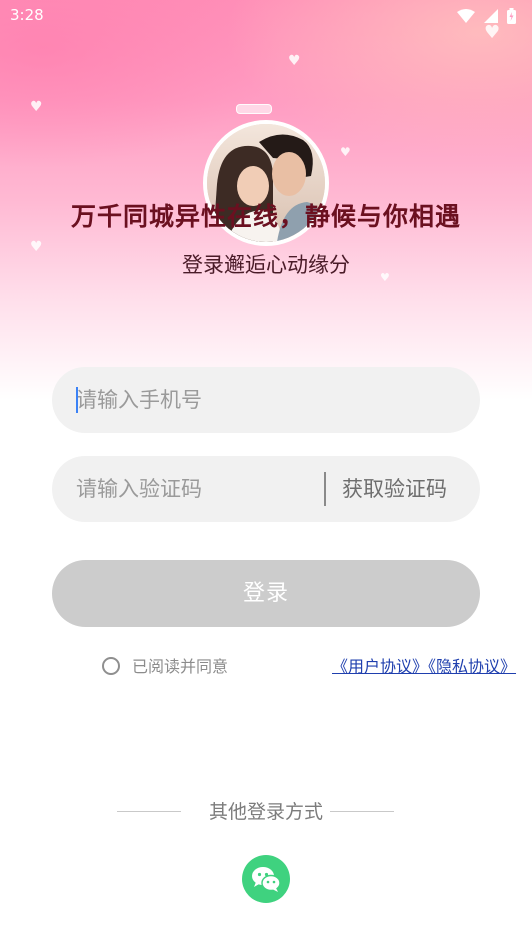  Describe the element at coordinates (196, 489) in the screenshot. I see `verification-code-input` at that location.